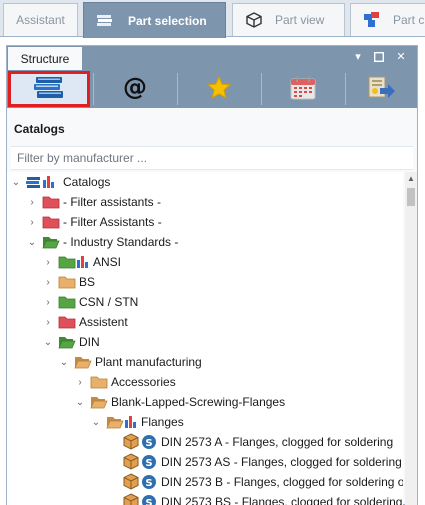 Image resolution: width=425 pixels, height=505 pixels. Describe the element at coordinates (81, 262) in the screenshot. I see `tree-item-ansi: › ANSI` at that location.